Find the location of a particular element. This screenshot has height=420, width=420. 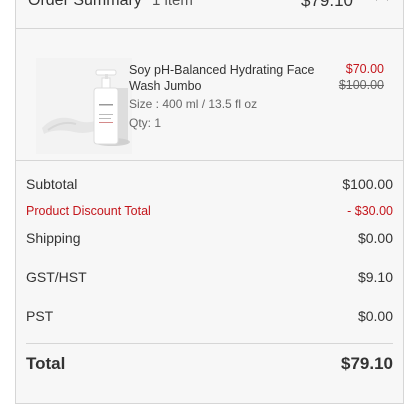

item-count: 1 item is located at coordinates (172, 4).